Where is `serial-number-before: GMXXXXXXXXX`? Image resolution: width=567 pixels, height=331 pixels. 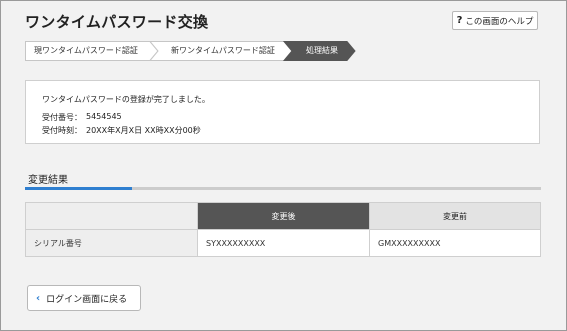
serial-number-before: GMXXXXXXXXX is located at coordinates (455, 243).